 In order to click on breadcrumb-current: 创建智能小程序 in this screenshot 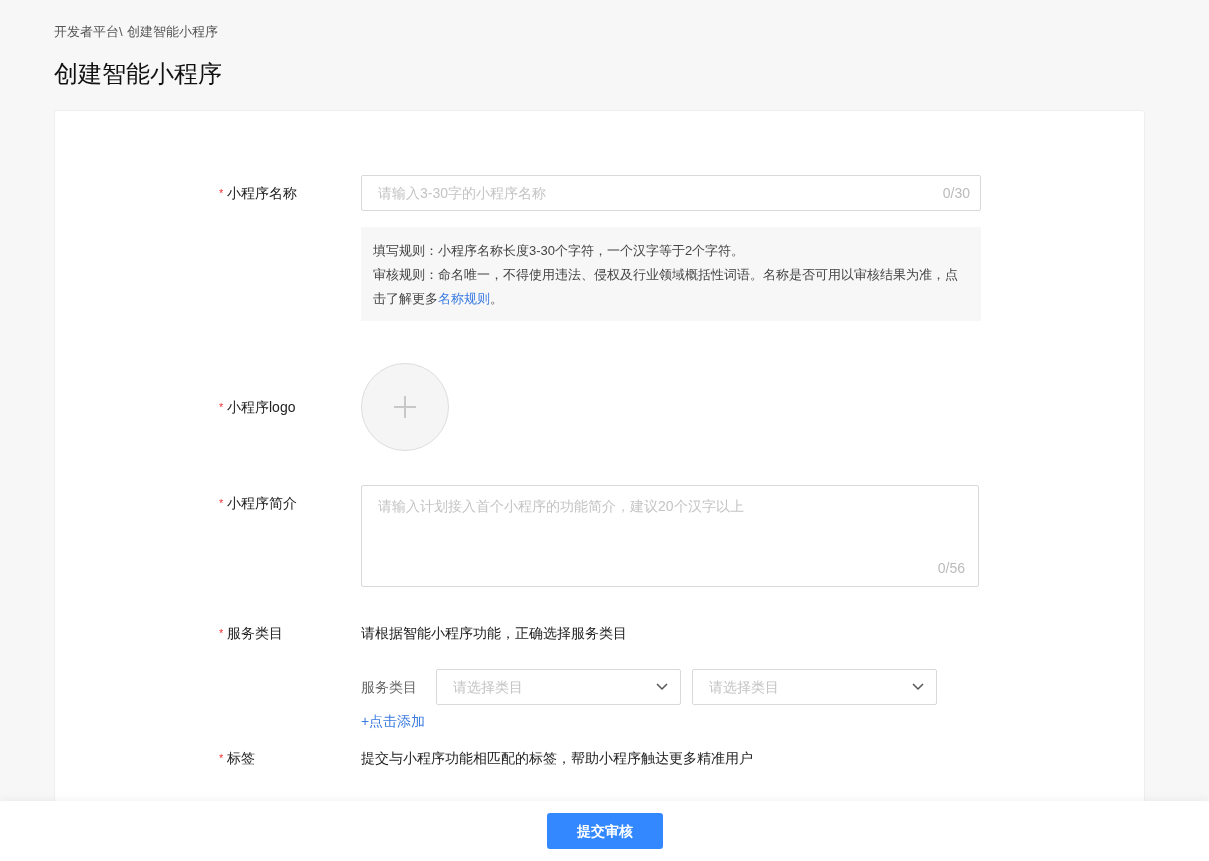, I will do `click(172, 32)`.